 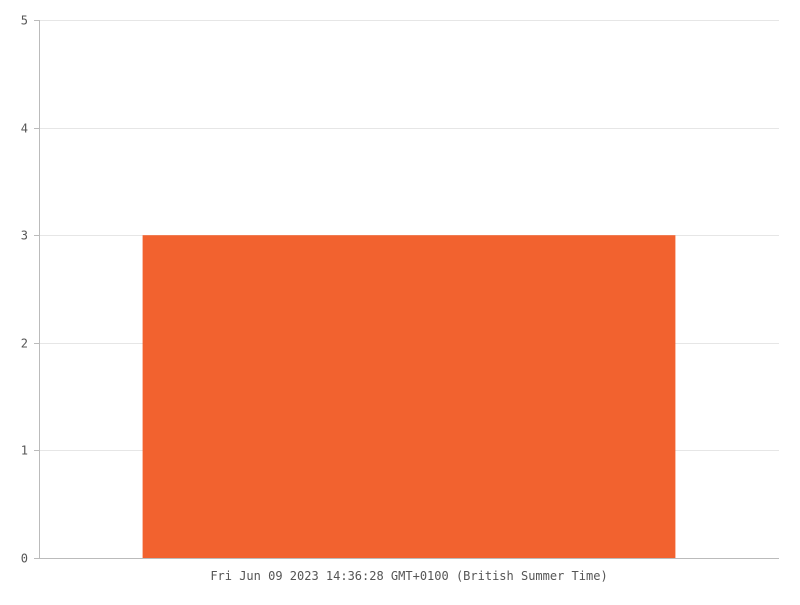 I want to click on y-tick-label-2: 2, so click(x=24, y=344).